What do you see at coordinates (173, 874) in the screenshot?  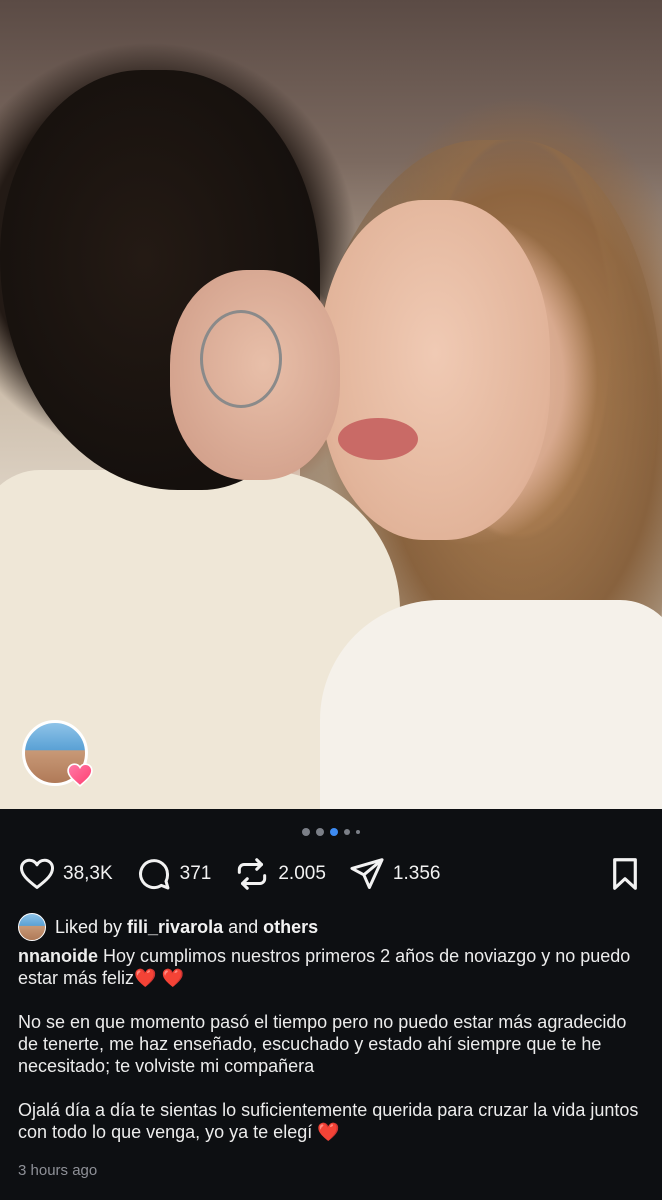 I see `comment-button: 371` at bounding box center [173, 874].